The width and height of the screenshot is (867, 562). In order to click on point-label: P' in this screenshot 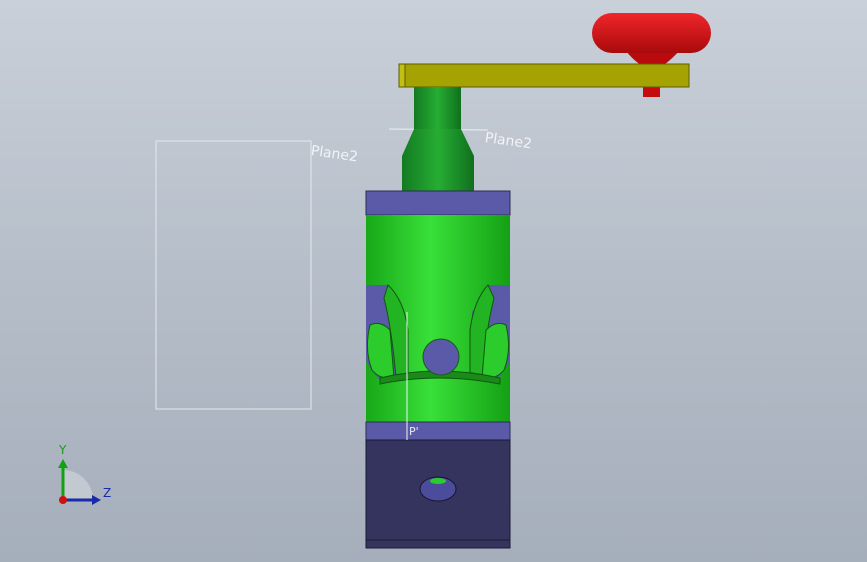, I will do `click(414, 431)`.